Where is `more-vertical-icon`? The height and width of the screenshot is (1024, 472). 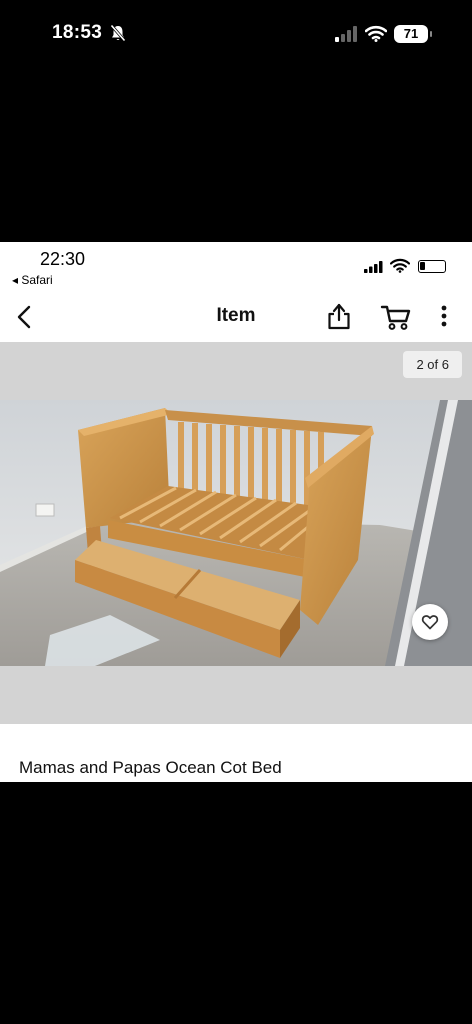
more-vertical-icon is located at coordinates (444, 318).